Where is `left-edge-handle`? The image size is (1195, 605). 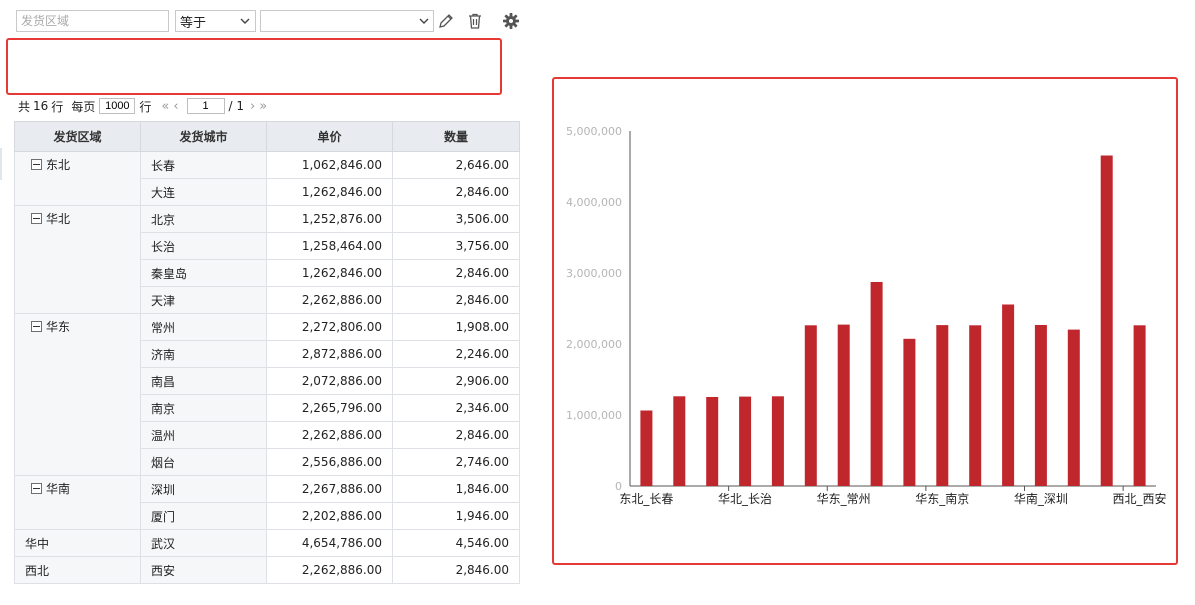
left-edge-handle is located at coordinates (1, 164).